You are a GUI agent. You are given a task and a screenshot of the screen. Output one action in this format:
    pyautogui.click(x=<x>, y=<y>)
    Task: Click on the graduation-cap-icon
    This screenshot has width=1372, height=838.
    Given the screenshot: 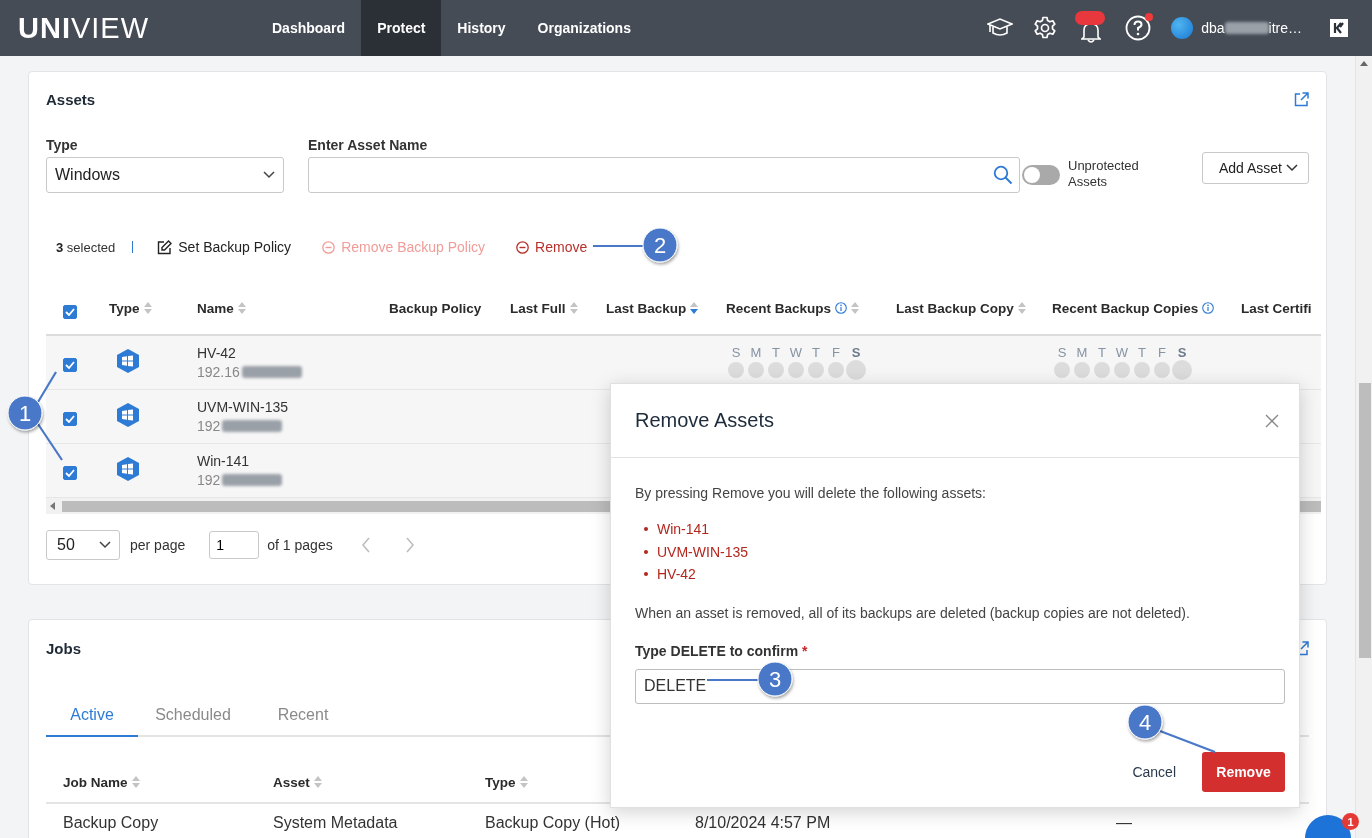 What is the action you would take?
    pyautogui.click(x=1000, y=28)
    